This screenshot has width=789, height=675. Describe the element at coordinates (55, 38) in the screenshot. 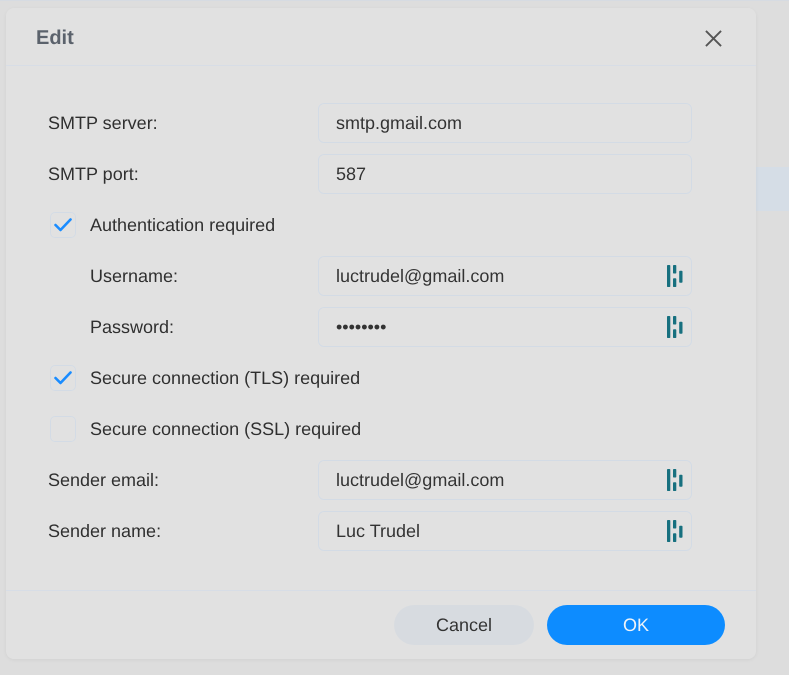

I see `dialog-title: Edit` at that location.